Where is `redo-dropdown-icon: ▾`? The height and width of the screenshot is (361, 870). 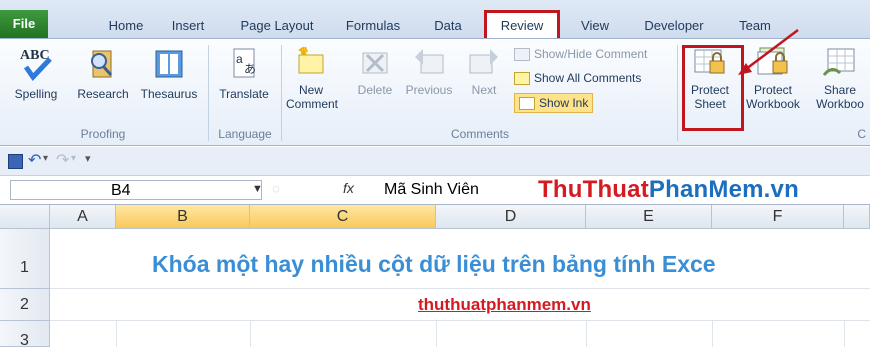 redo-dropdown-icon: ▾ is located at coordinates (73, 158).